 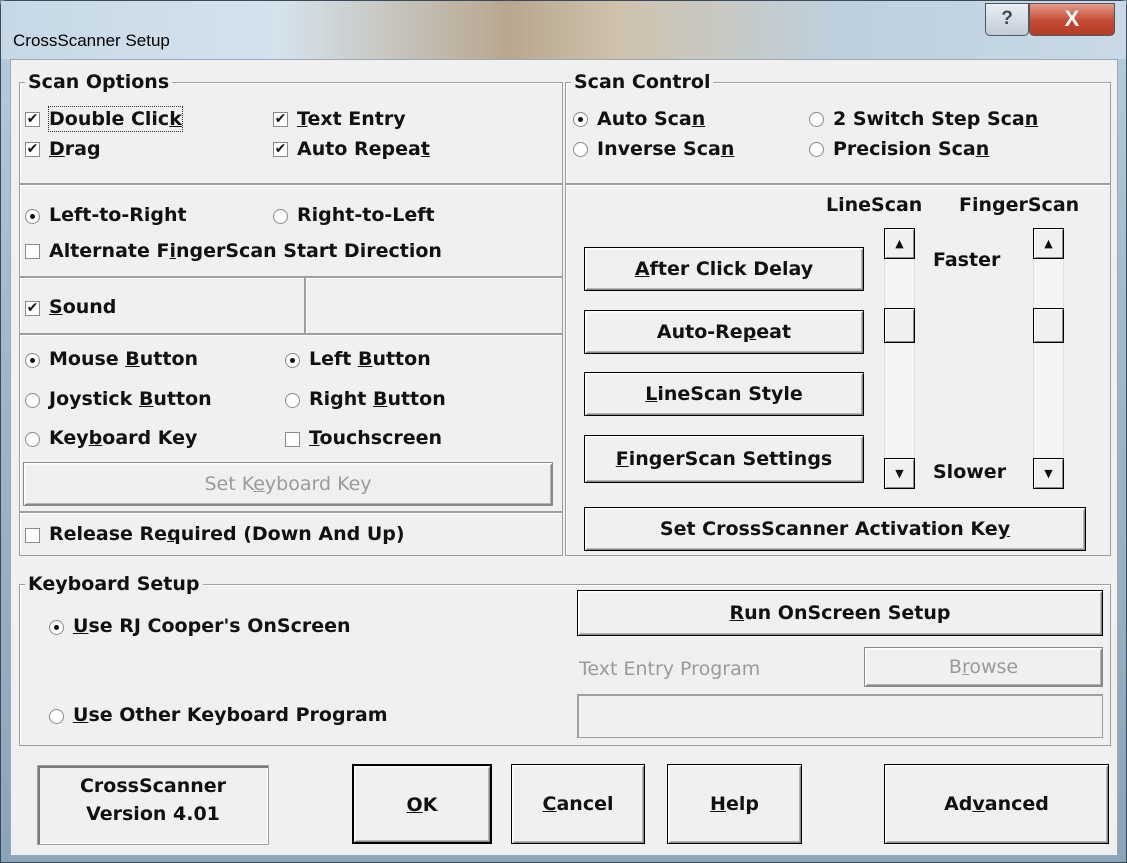 What do you see at coordinates (838, 133) in the screenshot?
I see `scan-control-group` at bounding box center [838, 133].